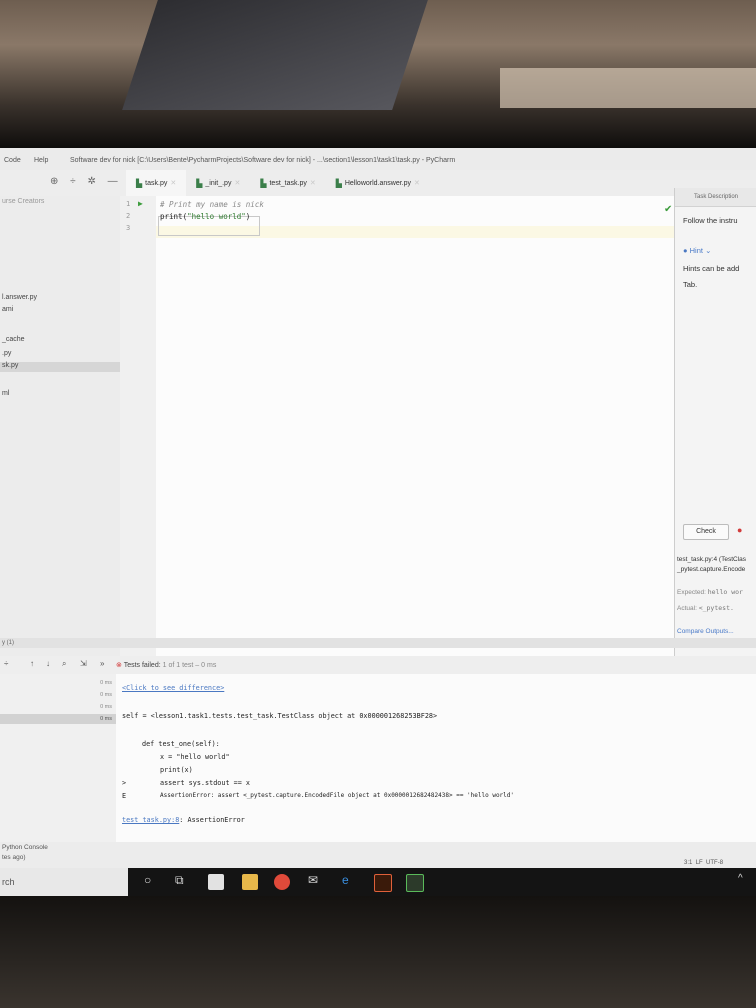 This screenshot has height=1008, width=756. Describe the element at coordinates (282, 882) in the screenshot. I see `chrome-icon` at that location.